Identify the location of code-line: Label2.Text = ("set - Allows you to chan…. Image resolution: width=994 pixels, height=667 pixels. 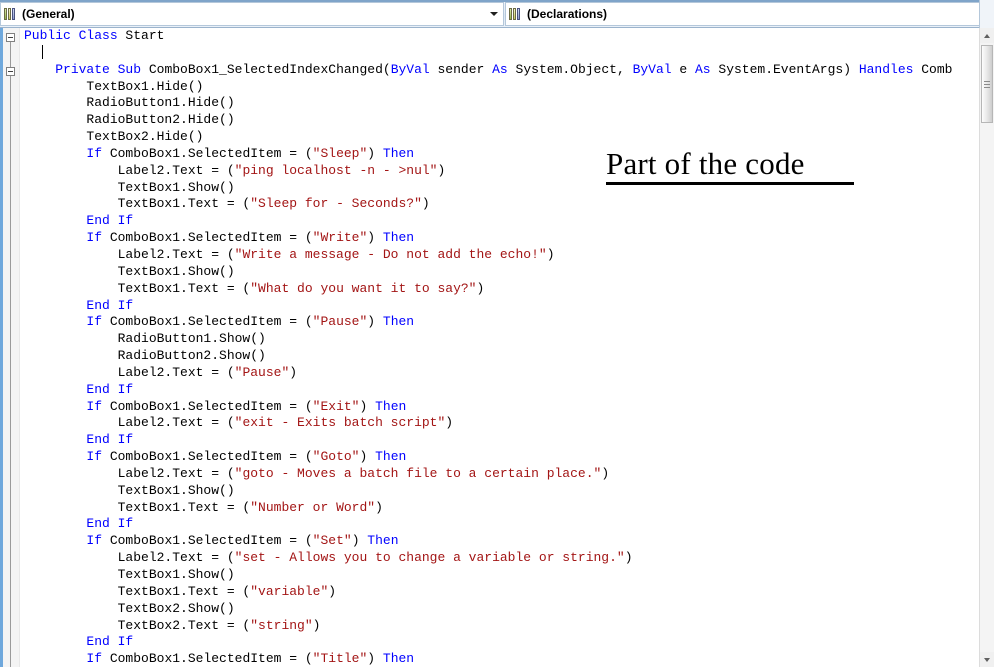
(508, 558).